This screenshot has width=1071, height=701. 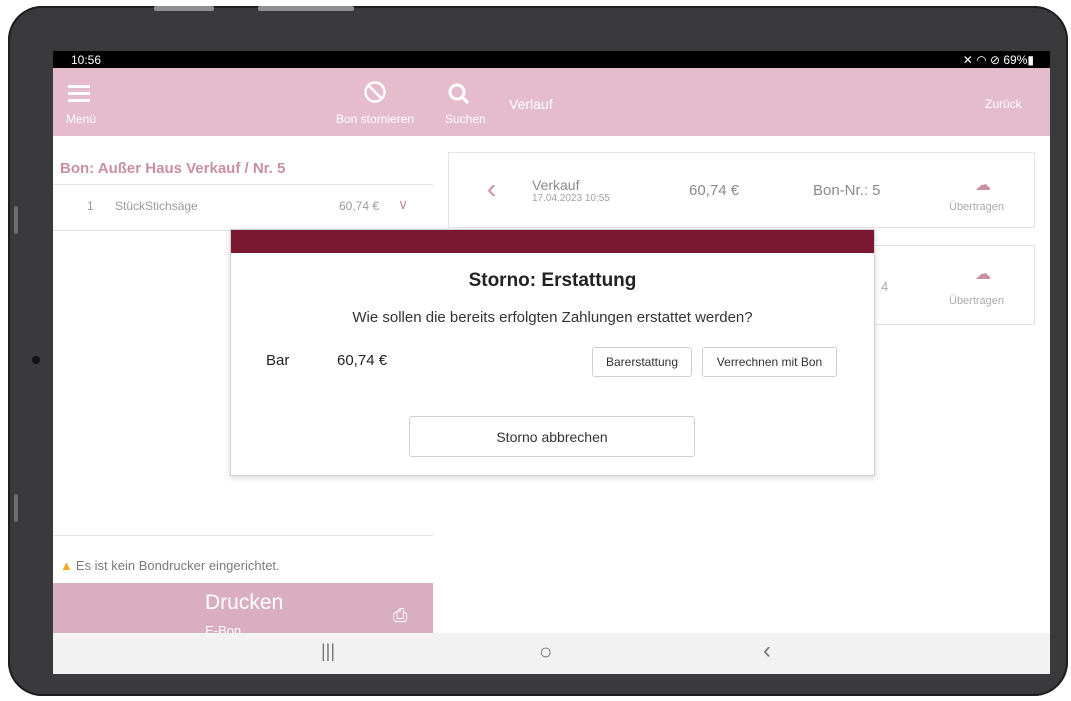 What do you see at coordinates (244, 602) in the screenshot?
I see `print-label: Drucken` at bounding box center [244, 602].